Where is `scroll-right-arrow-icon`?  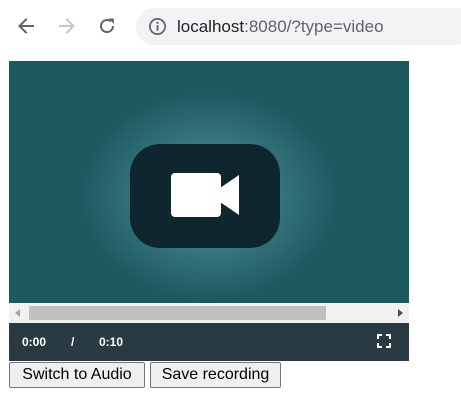
scroll-right-arrow-icon is located at coordinates (400, 313).